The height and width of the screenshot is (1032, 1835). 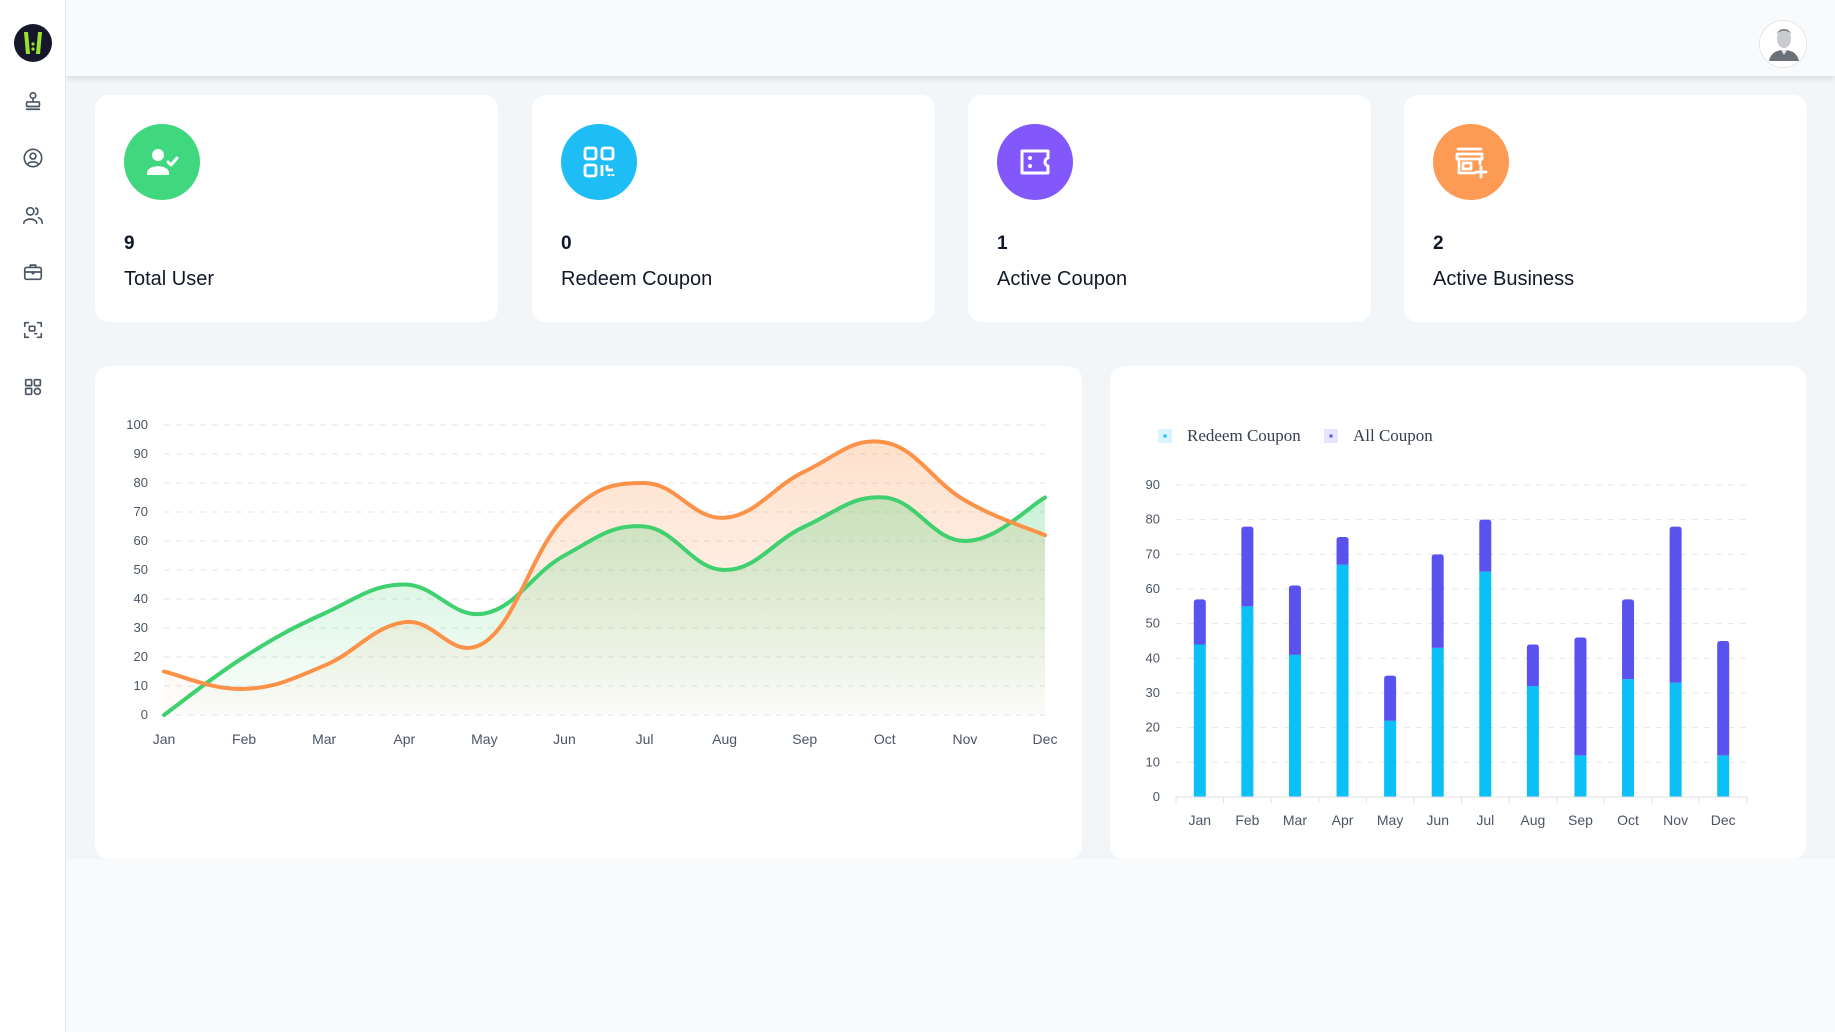 I want to click on legend-label: Redeem Coupon, so click(x=1244, y=435).